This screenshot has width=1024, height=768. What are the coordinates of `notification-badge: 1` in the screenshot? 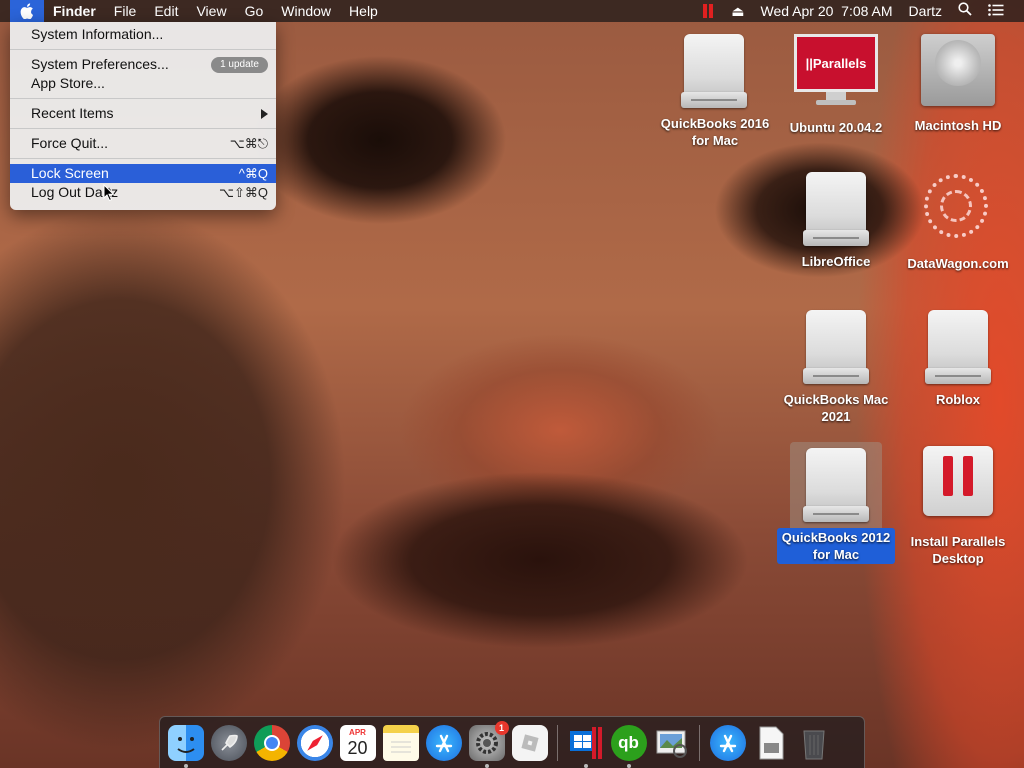 It's located at (501, 727).